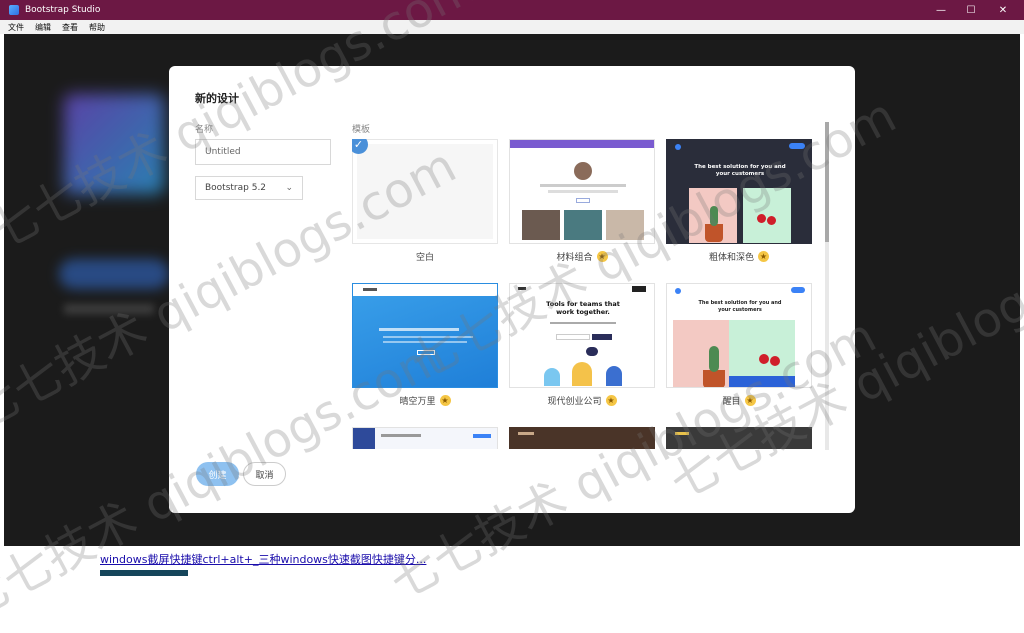  What do you see at coordinates (1003, 10) in the screenshot?
I see `close-button: ✕` at bounding box center [1003, 10].